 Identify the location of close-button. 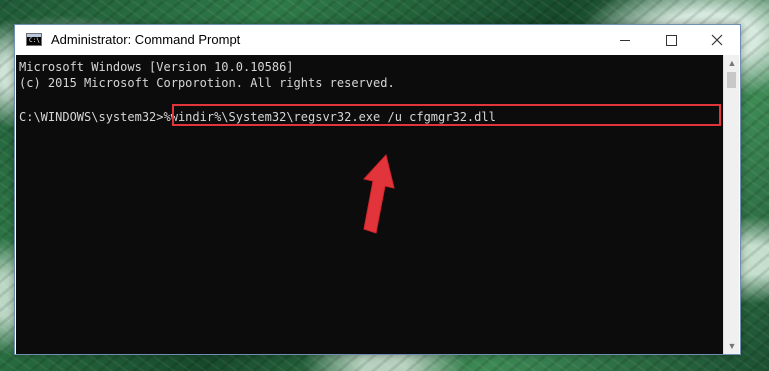
(717, 40).